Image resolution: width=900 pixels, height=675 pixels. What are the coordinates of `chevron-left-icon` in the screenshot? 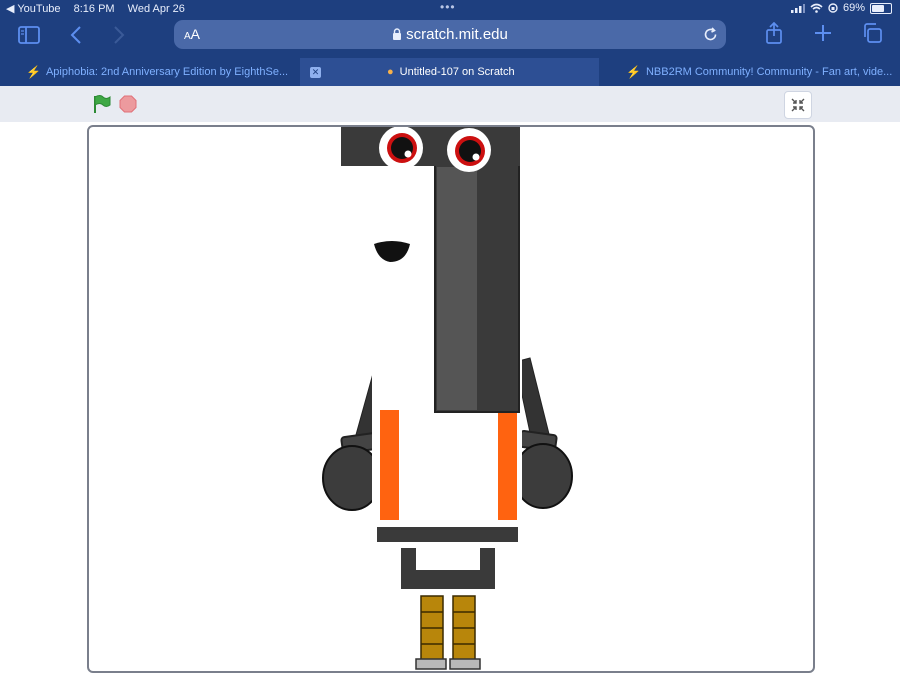 It's located at (75, 35).